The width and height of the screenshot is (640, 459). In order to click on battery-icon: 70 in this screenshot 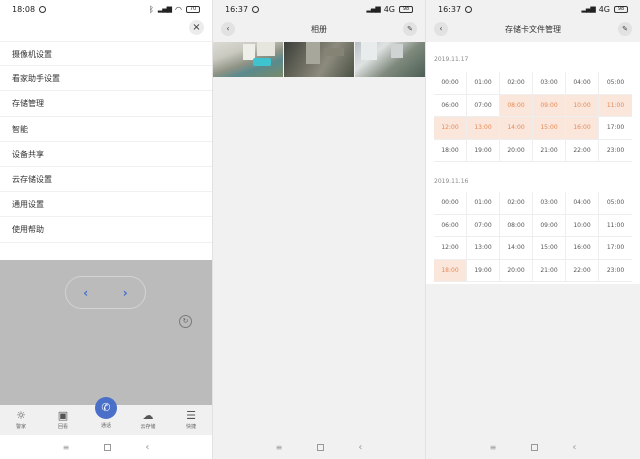, I will do `click(193, 9)`.